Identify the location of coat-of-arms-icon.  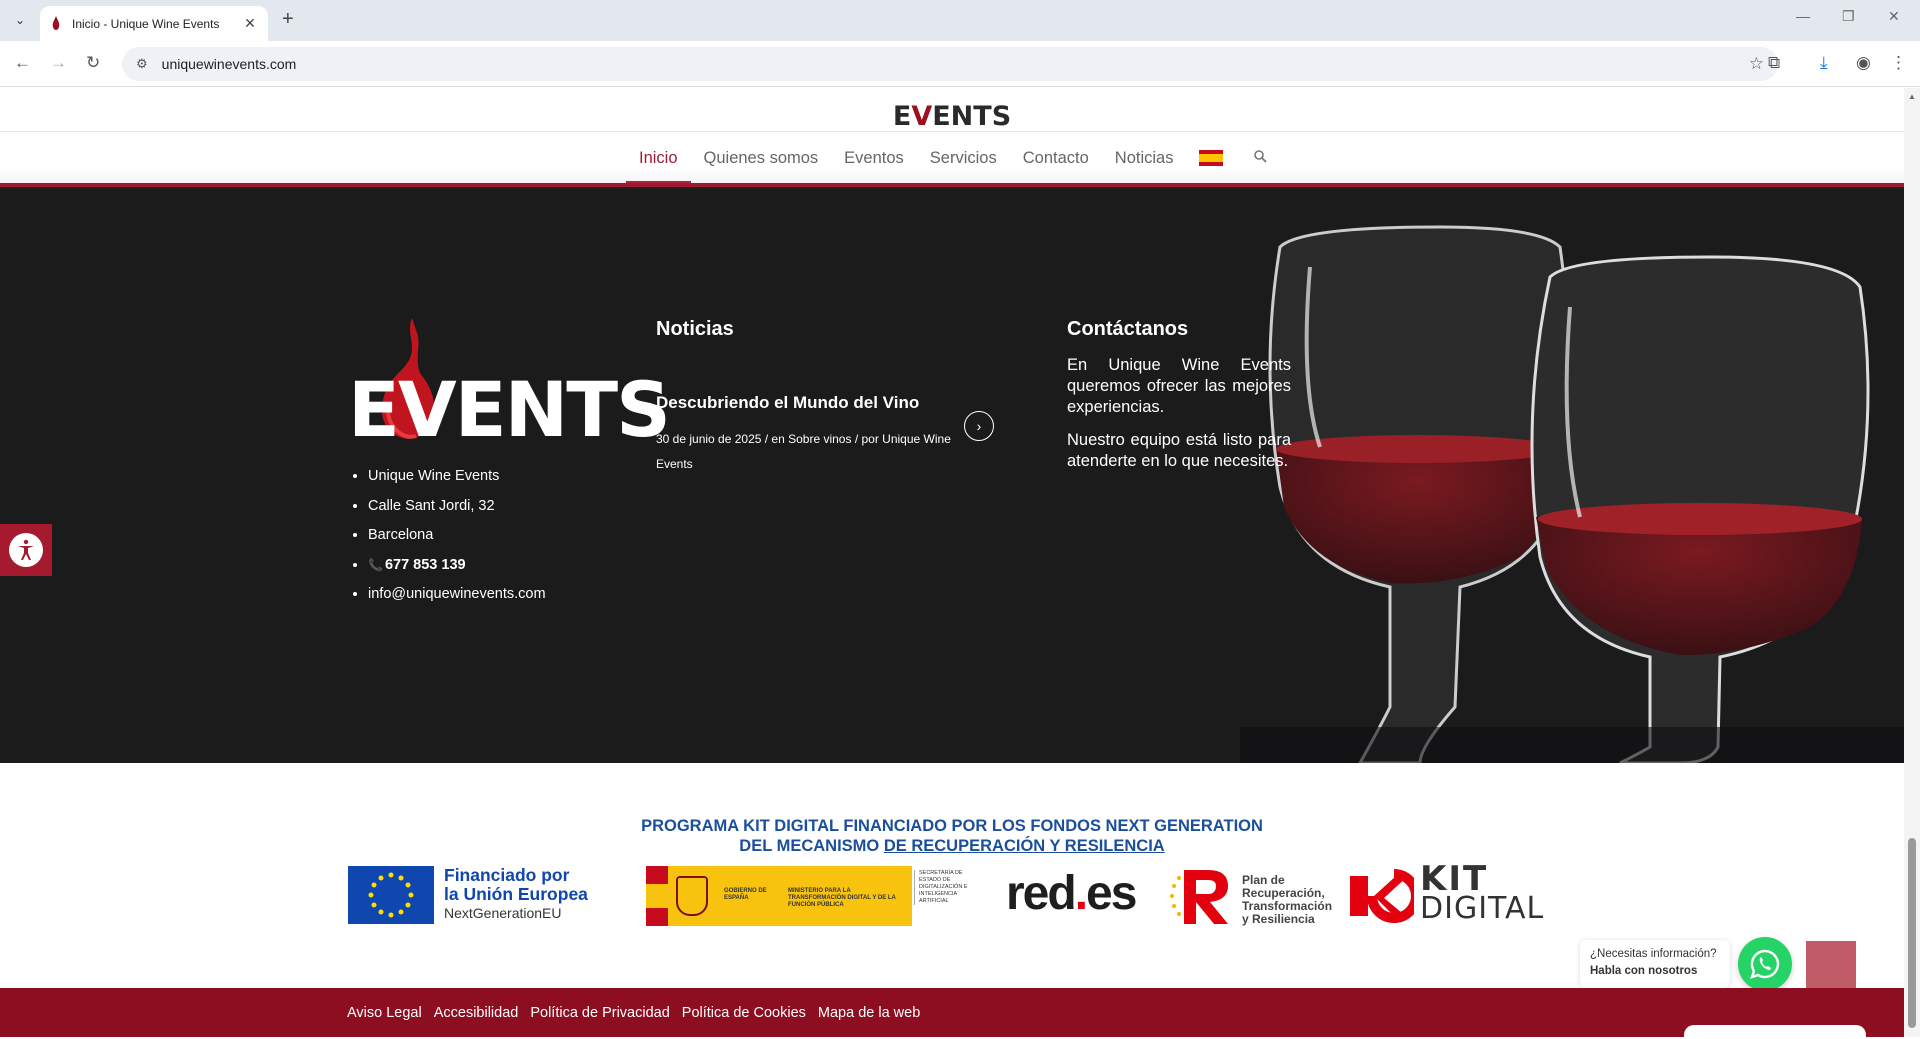
(692, 896).